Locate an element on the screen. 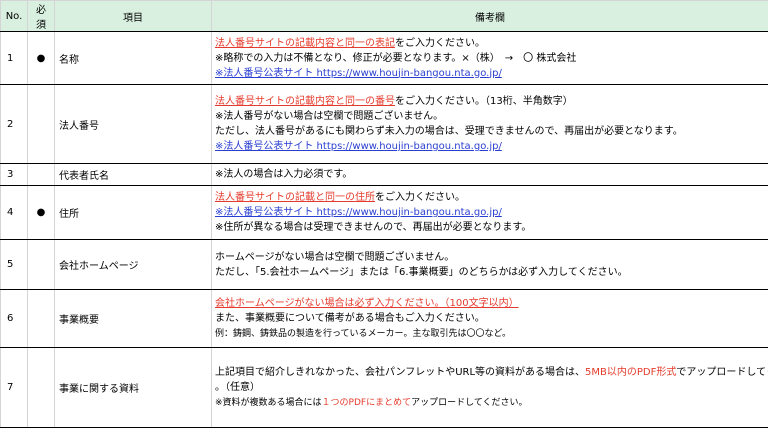  note-line: 法人番号サイトの記載内容と同一の表記をご入力ください。 is located at coordinates (489, 43).